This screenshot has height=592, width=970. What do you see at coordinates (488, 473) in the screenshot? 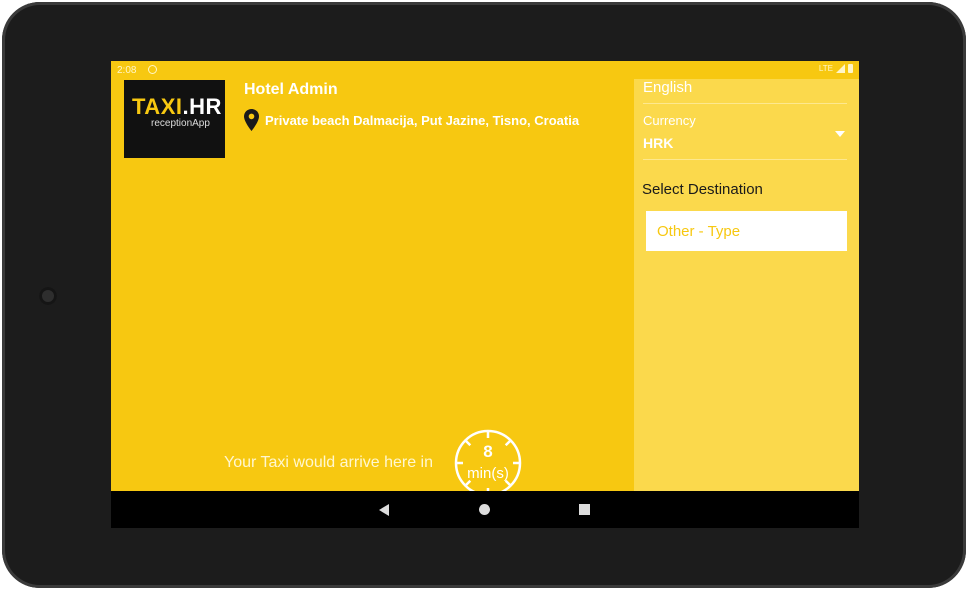
I see `arrival-unit: min(s)` at bounding box center [488, 473].